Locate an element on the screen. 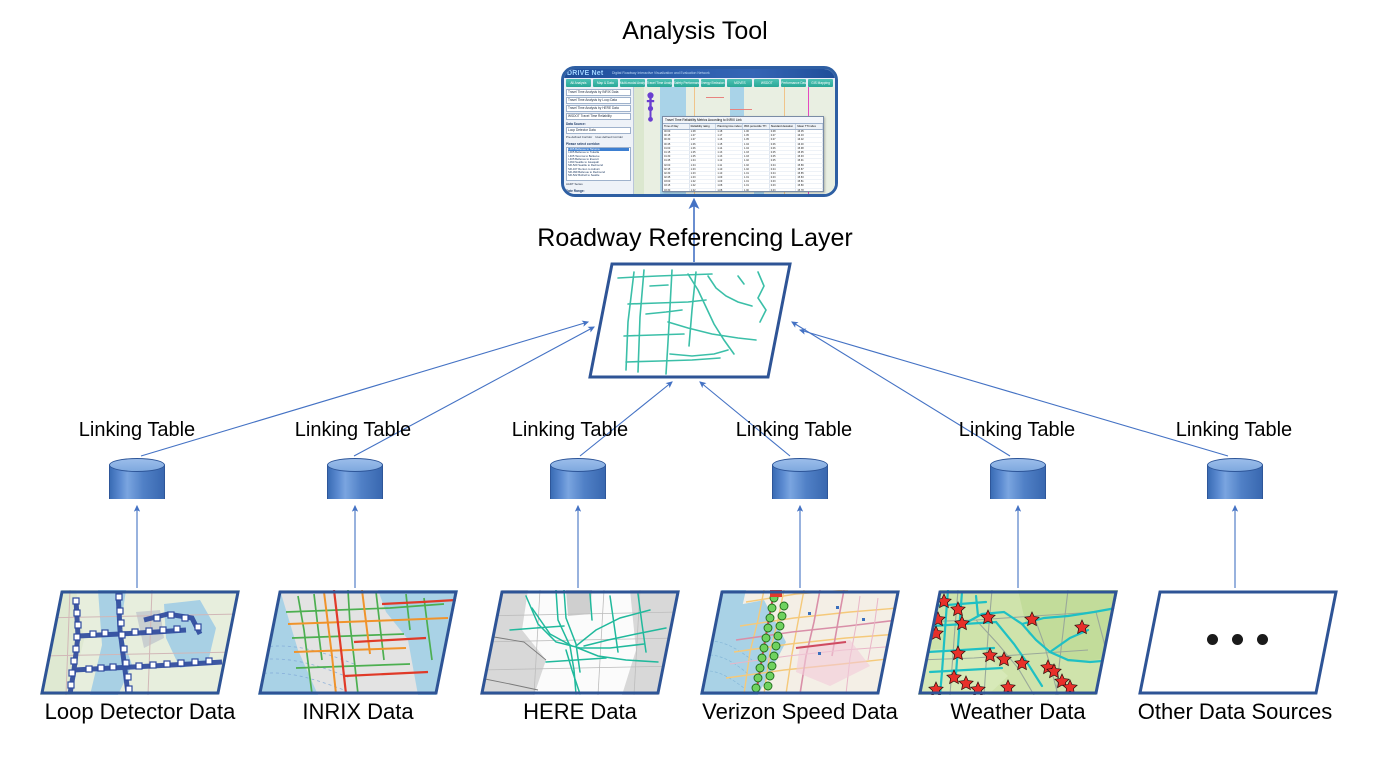  linking-table-label-4: Linking Table is located at coordinates (794, 430).